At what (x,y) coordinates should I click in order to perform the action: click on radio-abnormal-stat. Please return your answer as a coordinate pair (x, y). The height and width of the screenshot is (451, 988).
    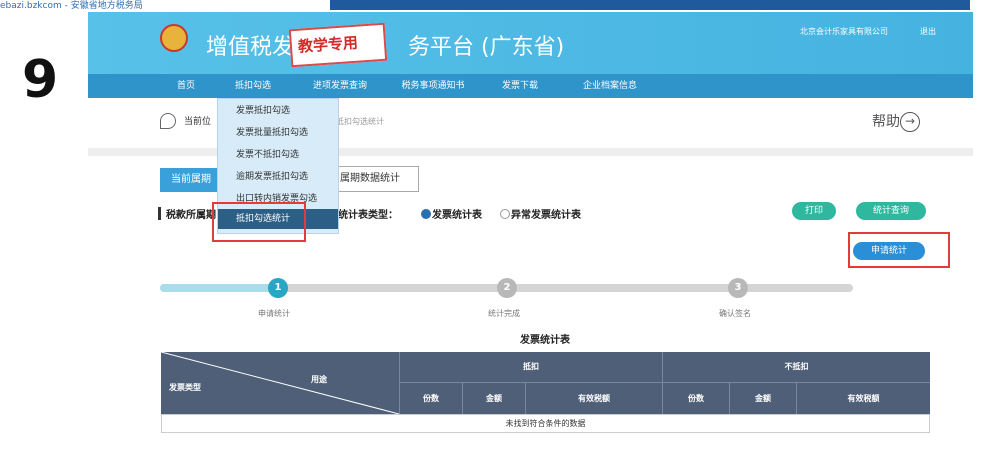
    Looking at the image, I should click on (505, 214).